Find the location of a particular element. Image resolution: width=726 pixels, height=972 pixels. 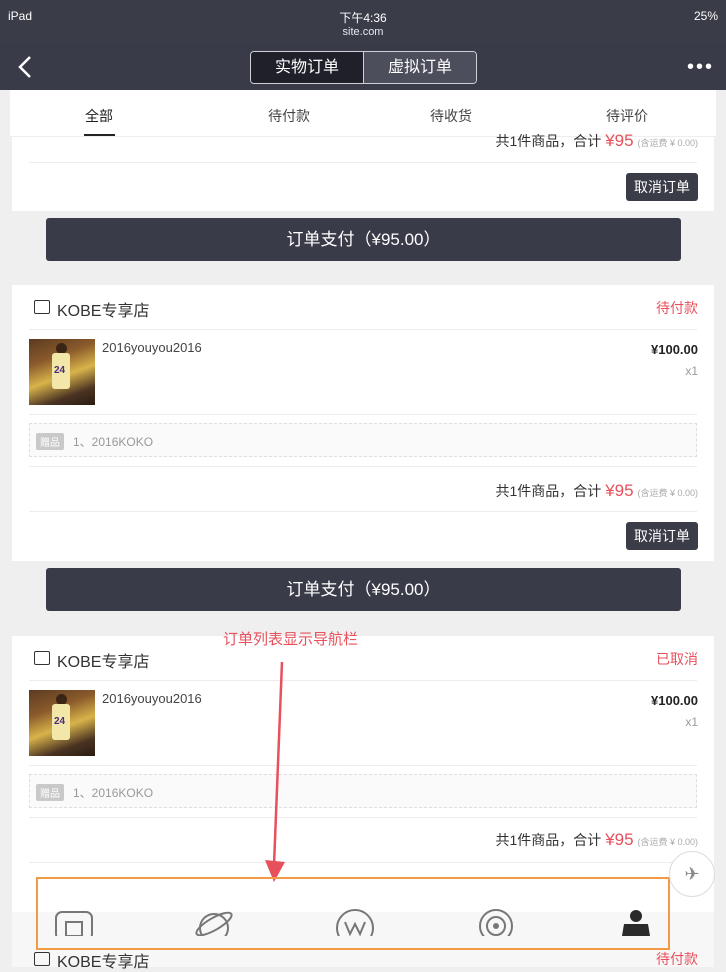

nav-bar: 实物订单 虚拟订单 ••• is located at coordinates (363, 67).